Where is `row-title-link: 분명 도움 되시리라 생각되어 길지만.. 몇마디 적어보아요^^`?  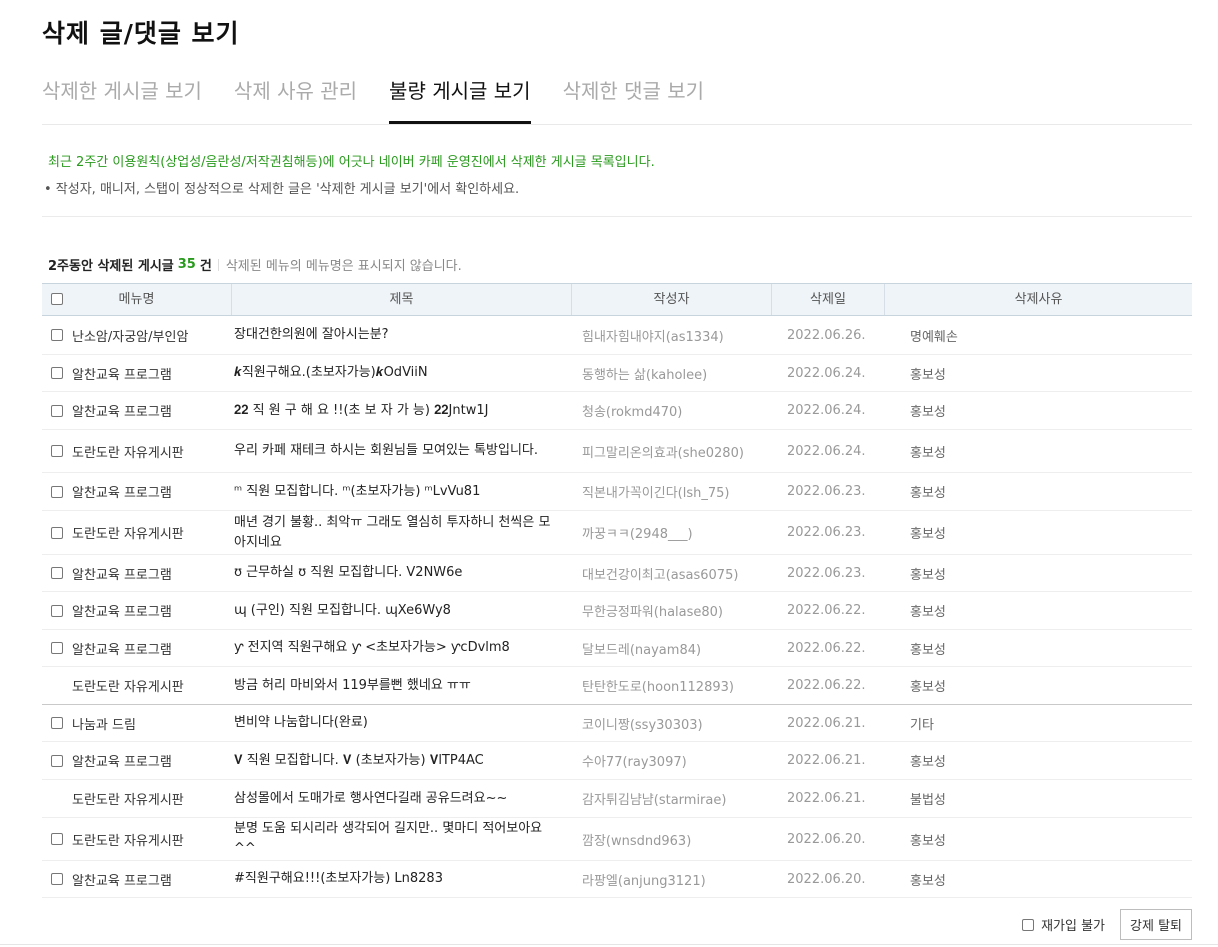
row-title-link: 분명 도움 되시리라 생각되어 길지만.. 몇마디 적어보아요^^ is located at coordinates (402, 839).